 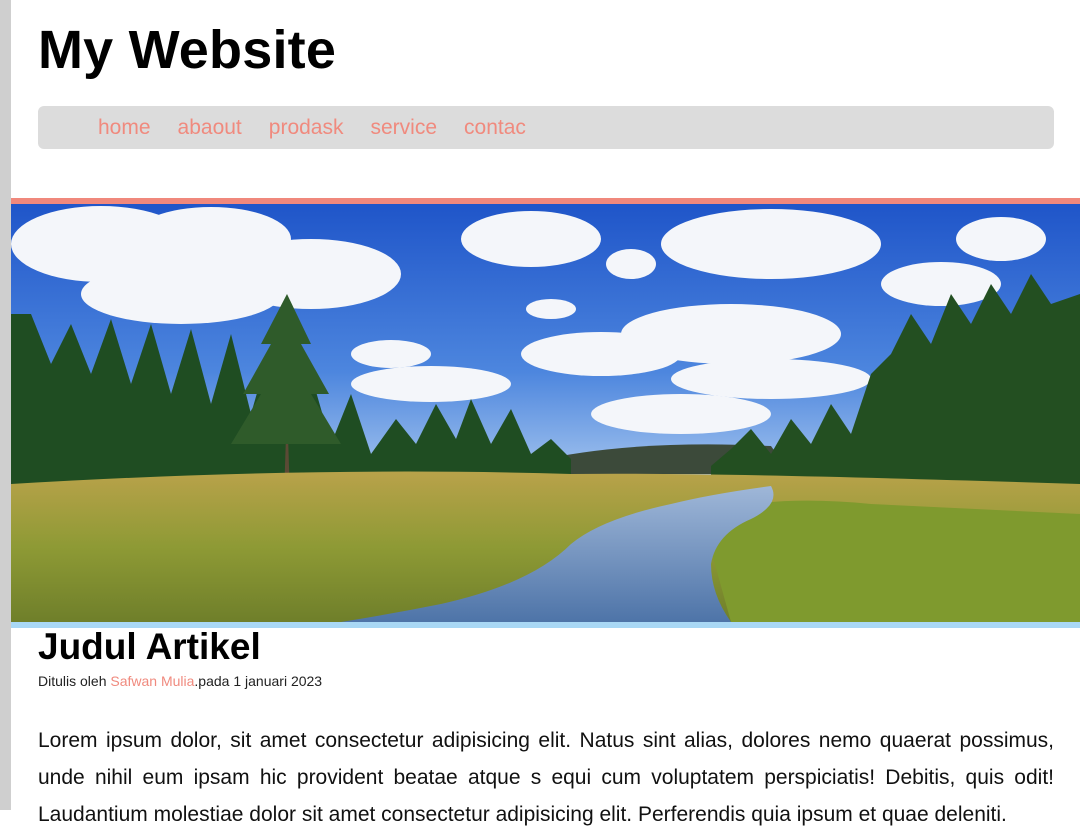 What do you see at coordinates (124, 127) in the screenshot?
I see `nav-link-home: home` at bounding box center [124, 127].